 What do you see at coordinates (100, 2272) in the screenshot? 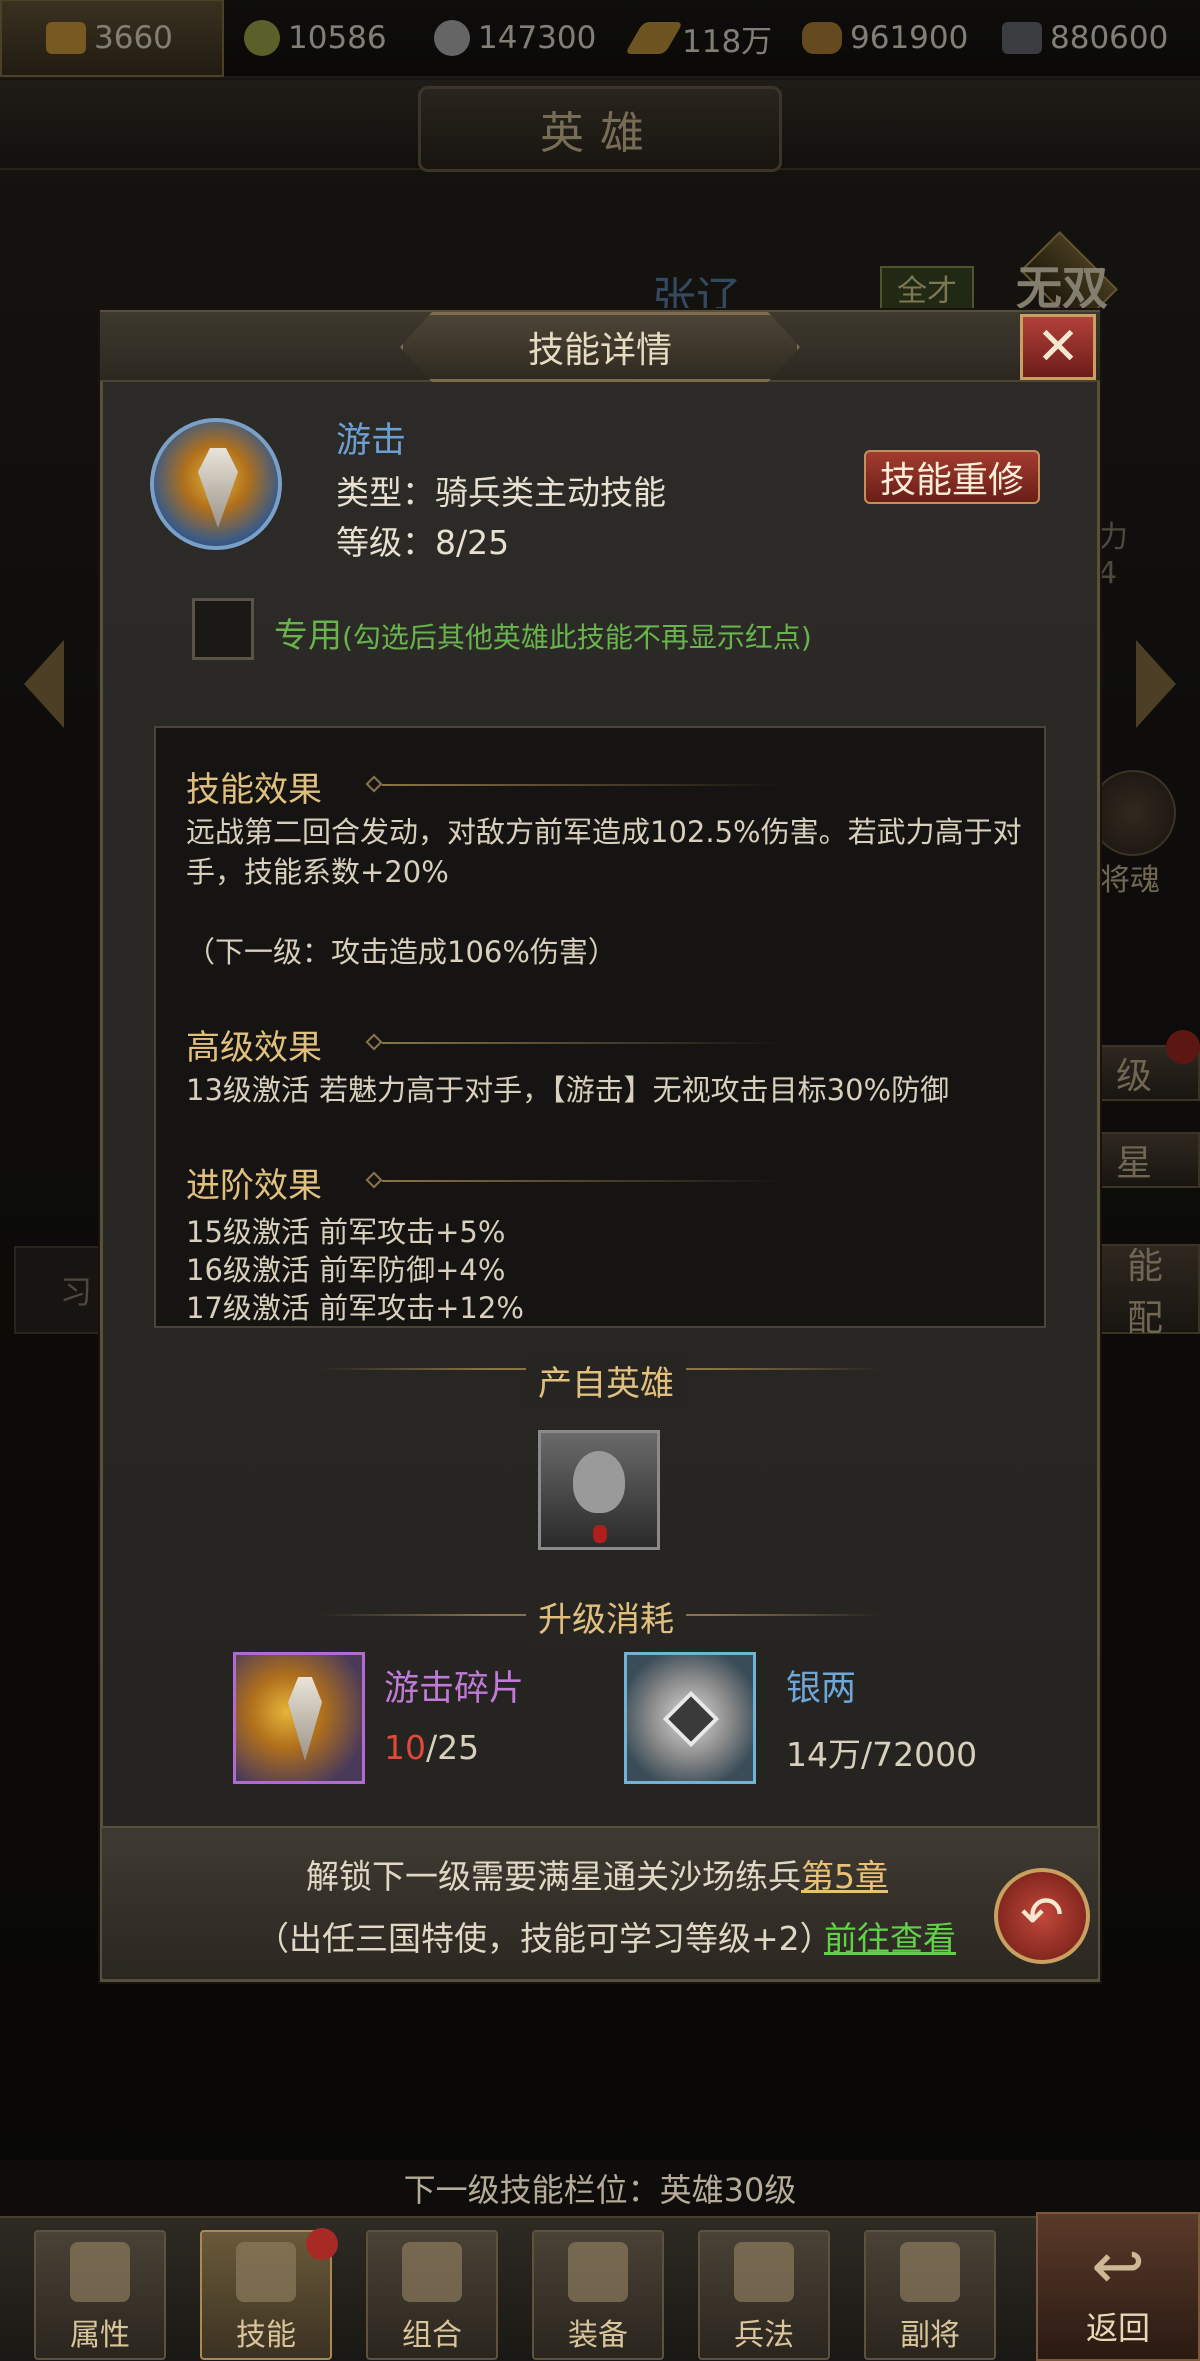
I see `attribute-icon` at bounding box center [100, 2272].